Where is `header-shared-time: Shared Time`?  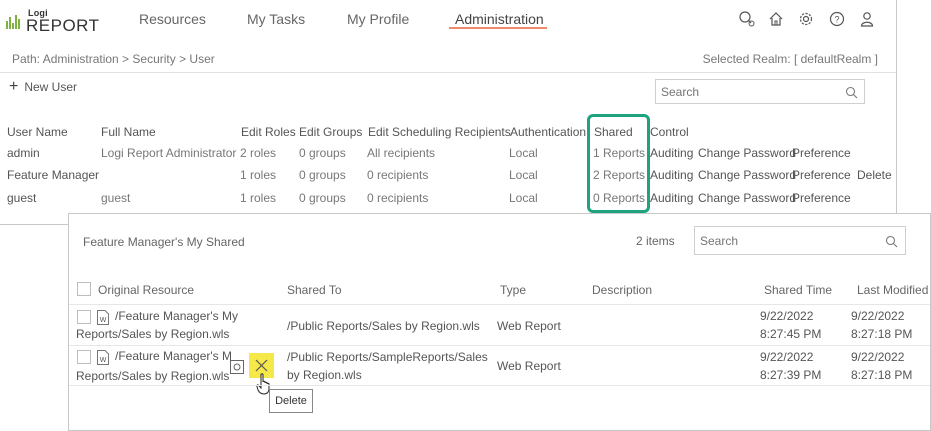 header-shared-time: Shared Time is located at coordinates (798, 290).